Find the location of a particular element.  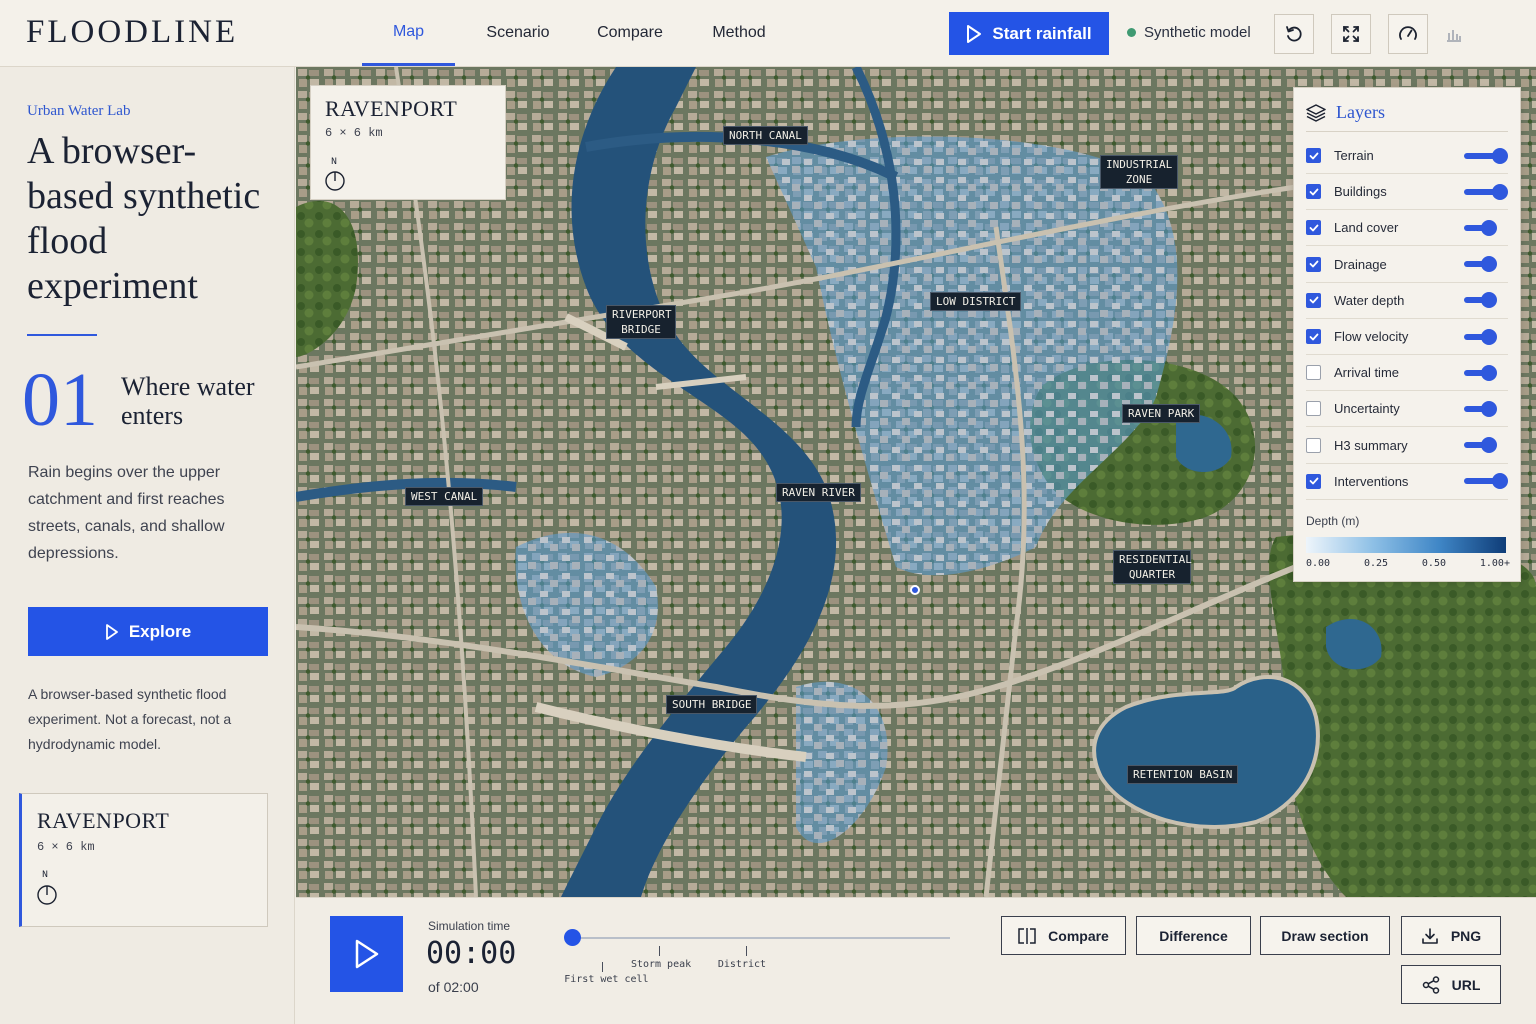

reset-button is located at coordinates (1294, 34).